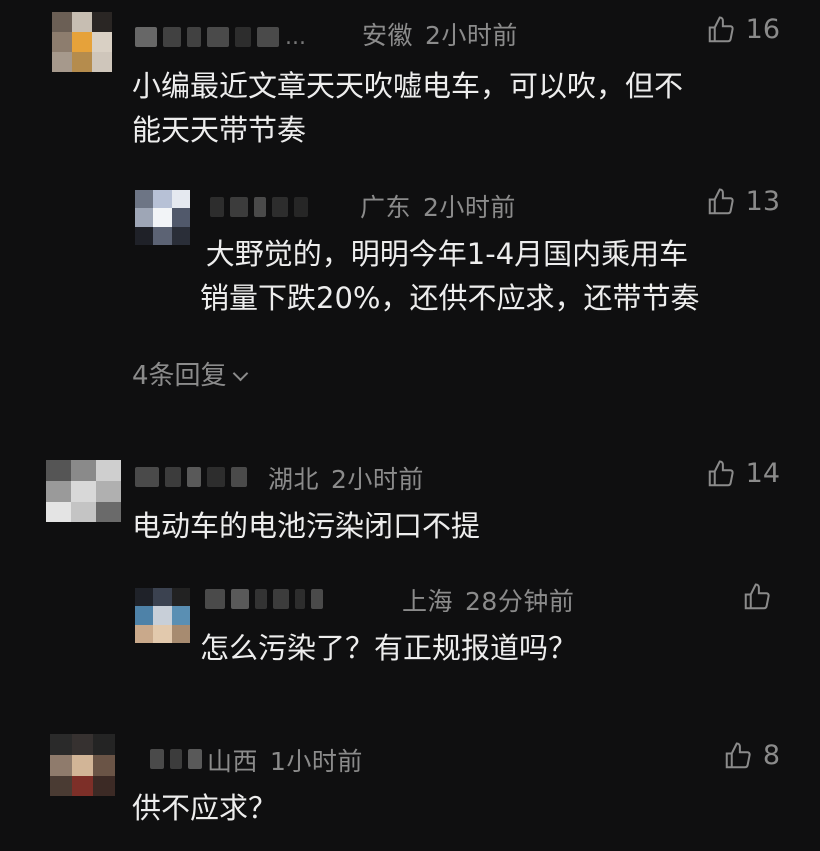 This screenshot has width=820, height=851. I want to click on reply-timestamp: 2小时前, so click(469, 207).